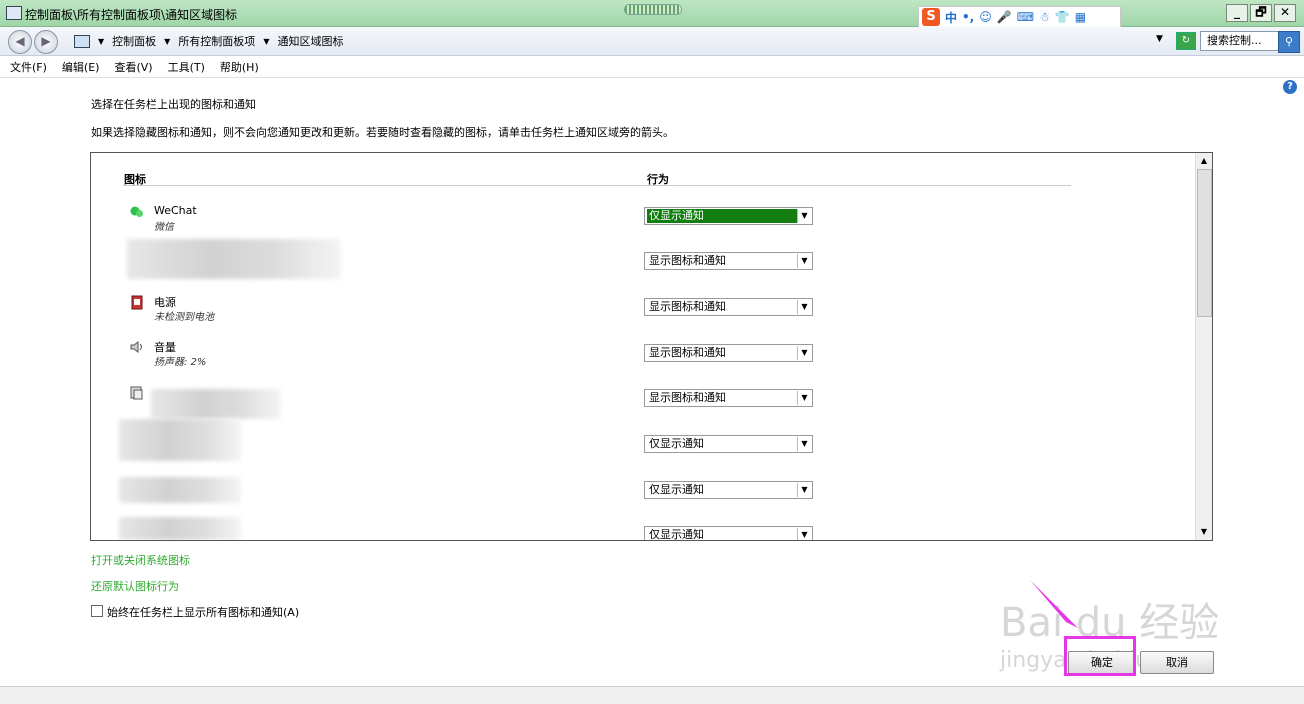 The image size is (1304, 704). What do you see at coordinates (1062, 17) in the screenshot?
I see `skin-icon: 👕` at bounding box center [1062, 17].